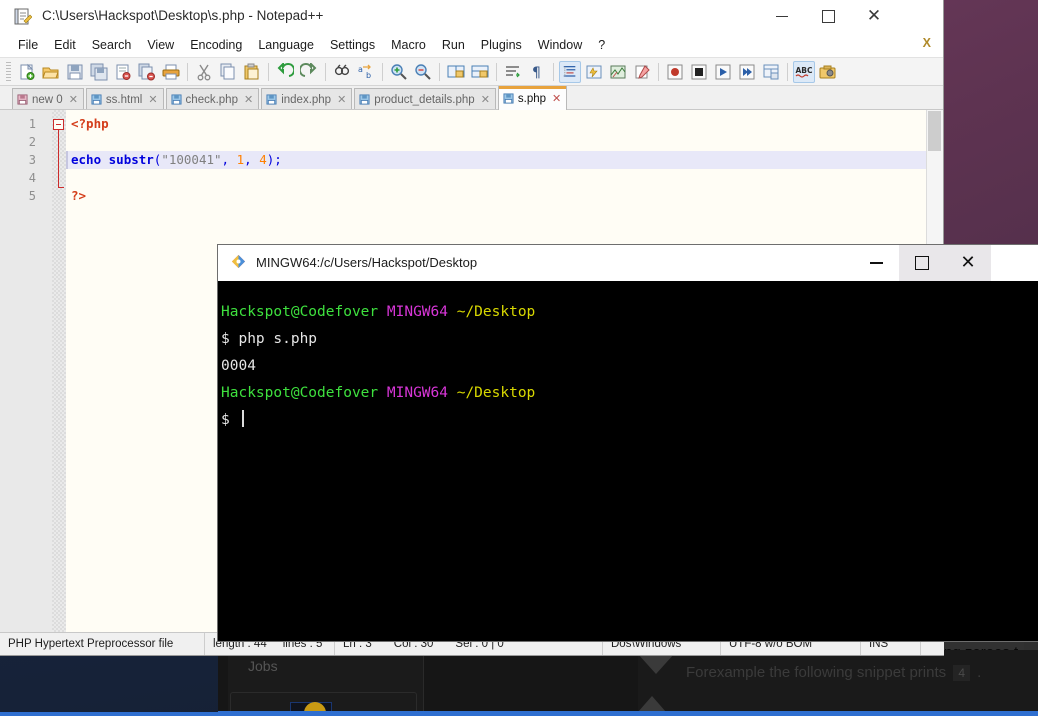 Image resolution: width=1038 pixels, height=716 pixels. What do you see at coordinates (537, 72) in the screenshot?
I see `show-all-chars-icon: ¶` at bounding box center [537, 72].